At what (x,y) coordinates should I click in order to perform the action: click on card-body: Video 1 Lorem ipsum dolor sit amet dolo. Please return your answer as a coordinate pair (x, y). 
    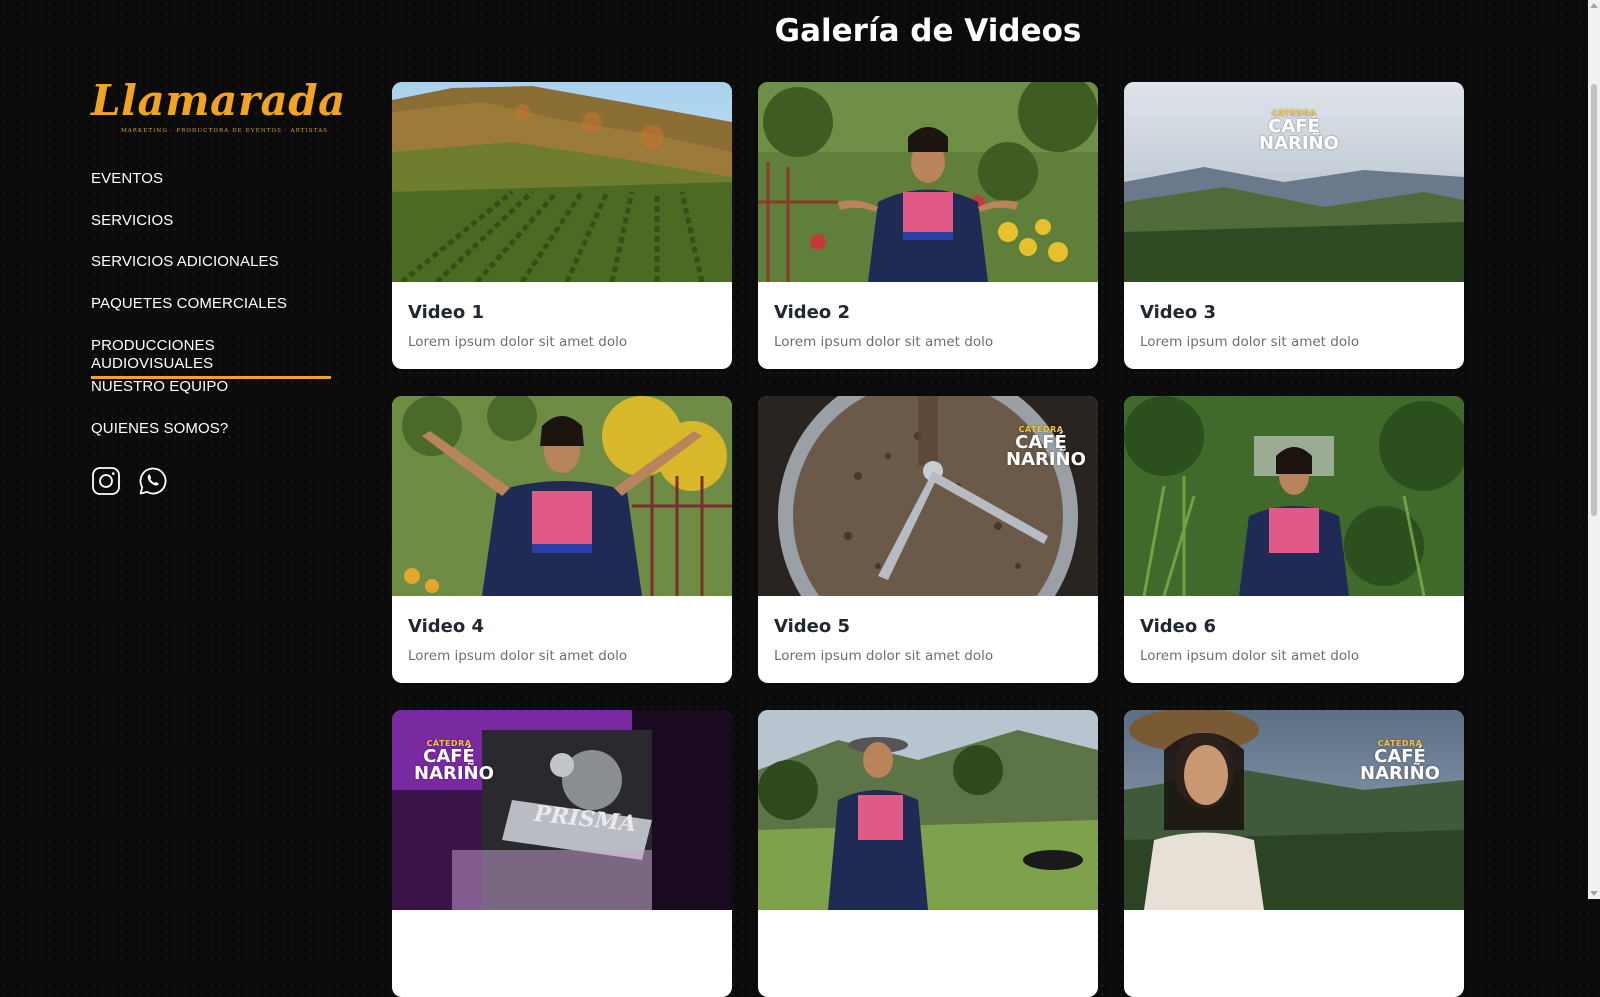
    Looking at the image, I should click on (562, 316).